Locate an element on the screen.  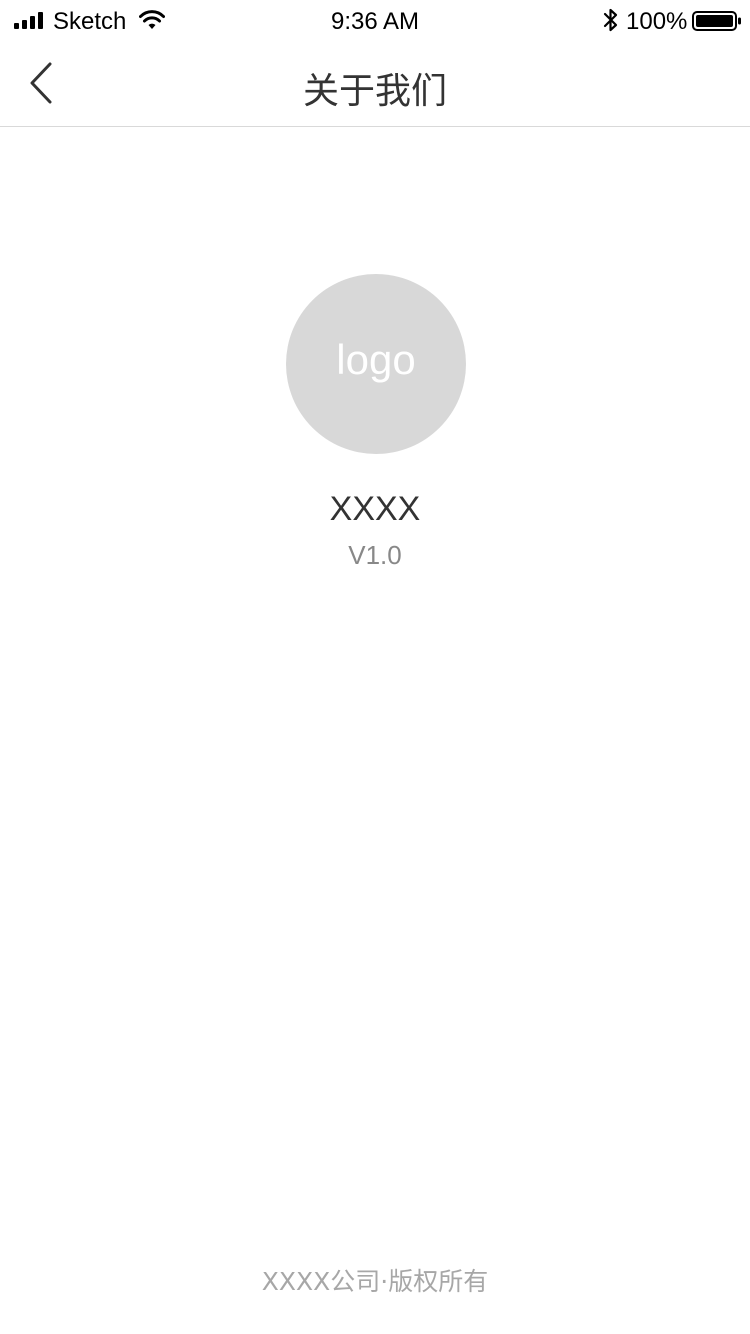
battery-icon is located at coordinates (716, 21).